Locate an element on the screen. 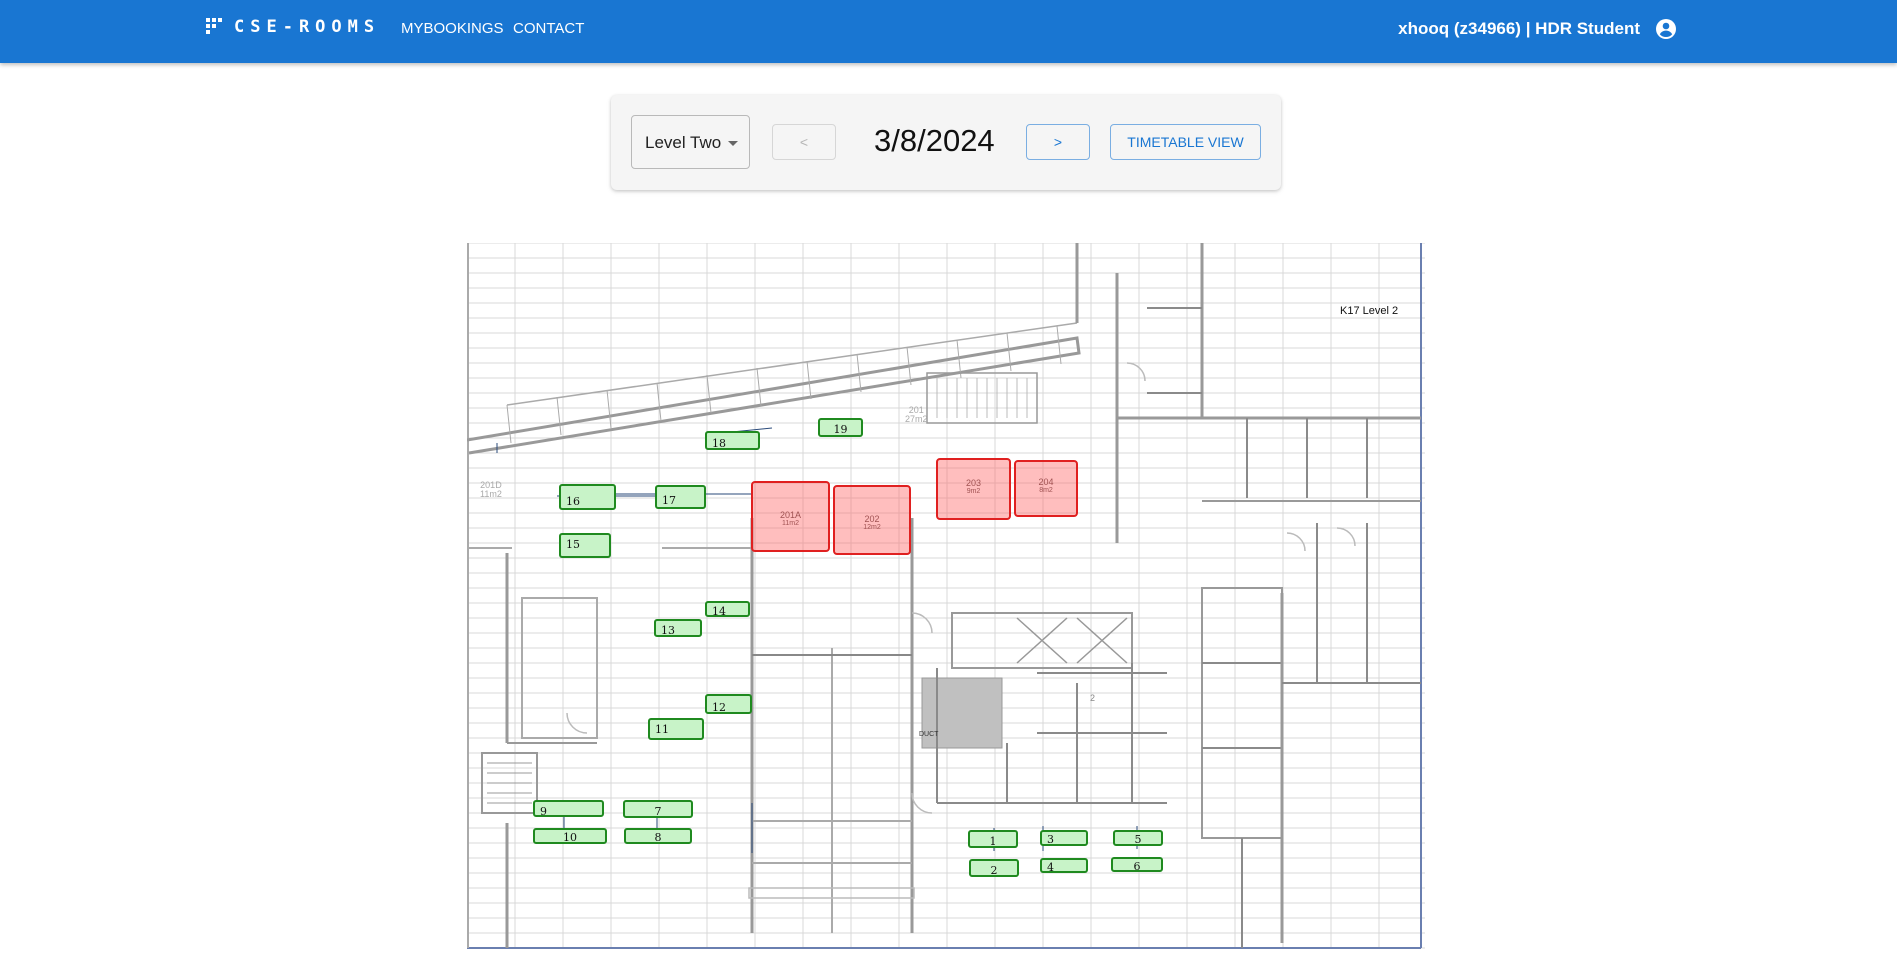 This screenshot has height=954, width=1897. desk-4: 4 is located at coordinates (1064, 866).